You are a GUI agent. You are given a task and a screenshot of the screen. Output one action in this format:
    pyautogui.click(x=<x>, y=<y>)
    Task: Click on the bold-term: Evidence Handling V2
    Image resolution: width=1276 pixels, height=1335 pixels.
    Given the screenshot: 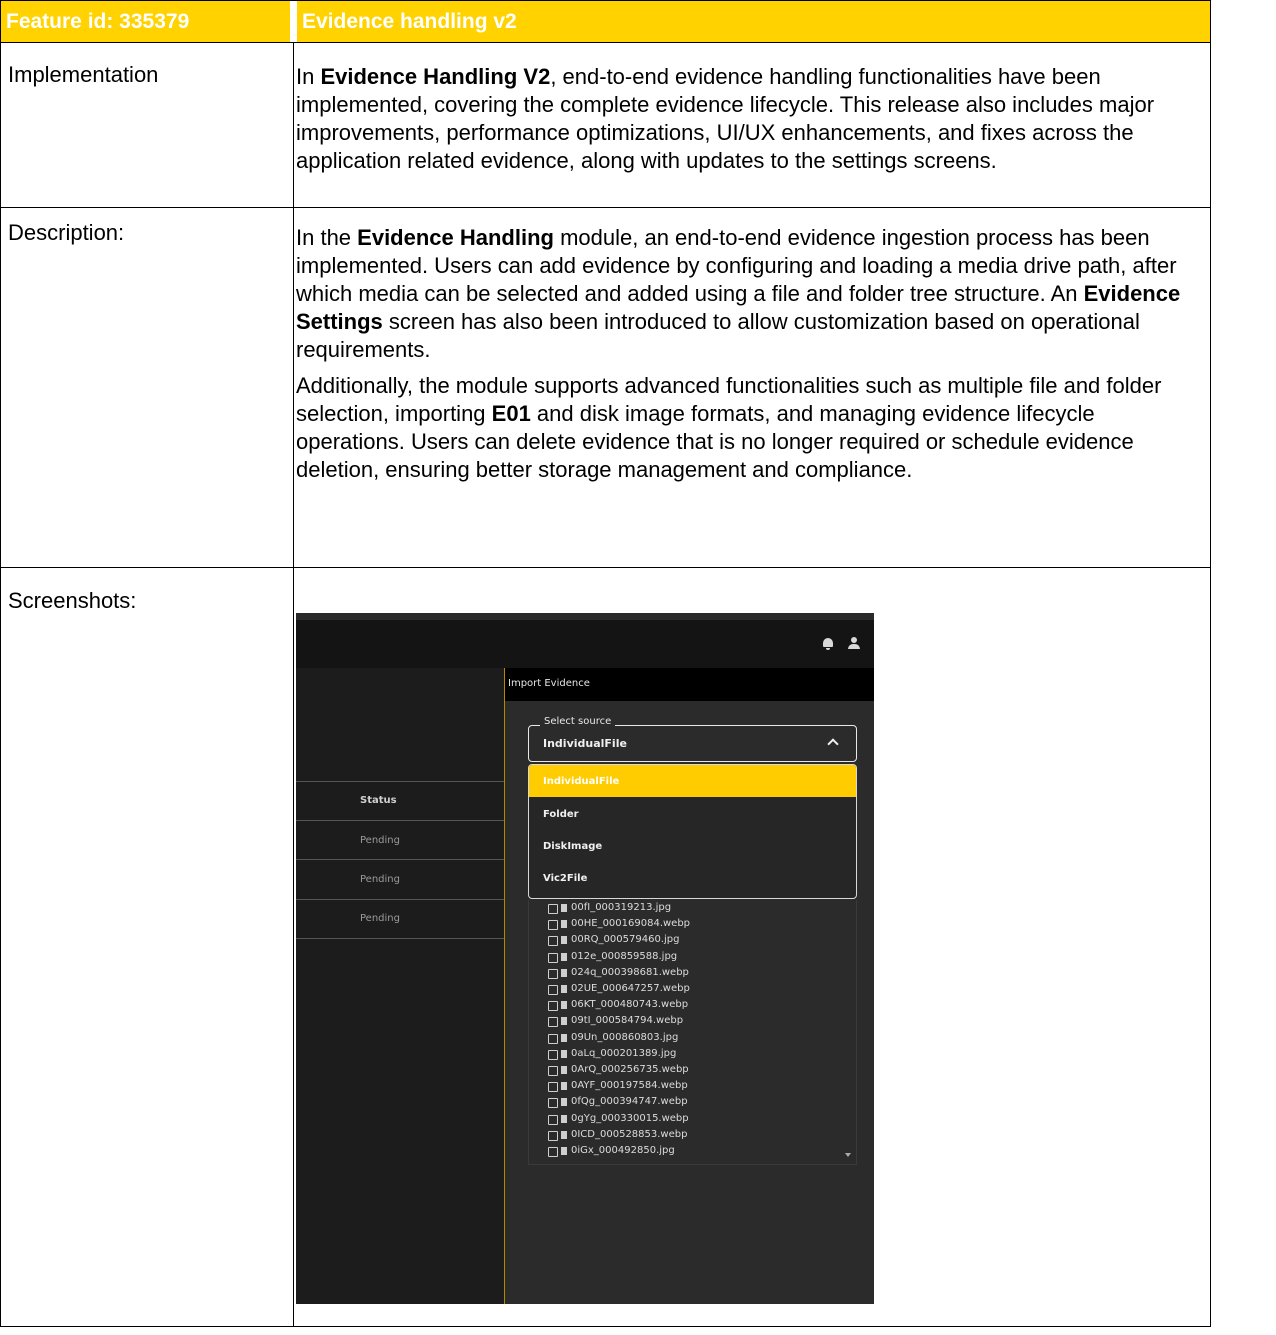 What is the action you would take?
    pyautogui.click(x=435, y=76)
    